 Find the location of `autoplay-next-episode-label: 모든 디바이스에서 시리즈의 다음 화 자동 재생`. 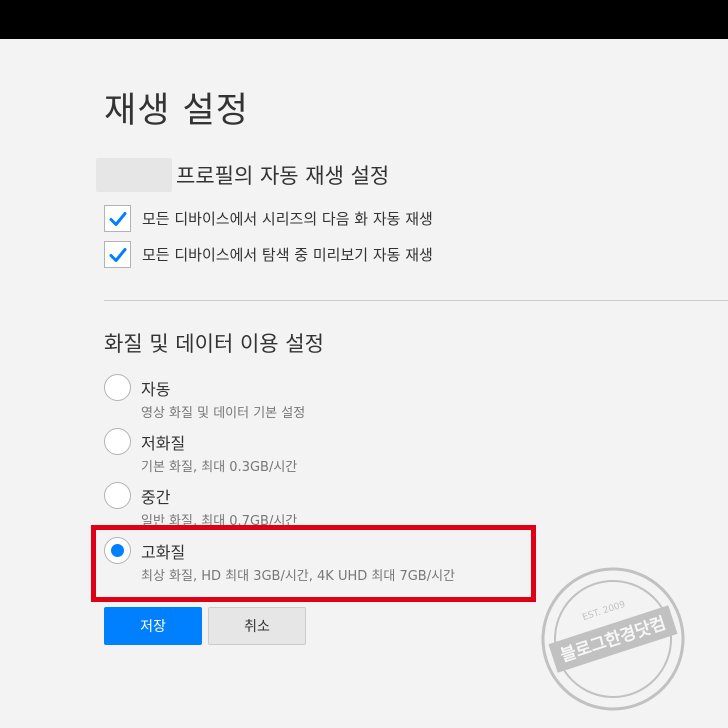

autoplay-next-episode-label: 모든 디바이스에서 시리즈의 다음 화 자동 재생 is located at coordinates (287, 219).